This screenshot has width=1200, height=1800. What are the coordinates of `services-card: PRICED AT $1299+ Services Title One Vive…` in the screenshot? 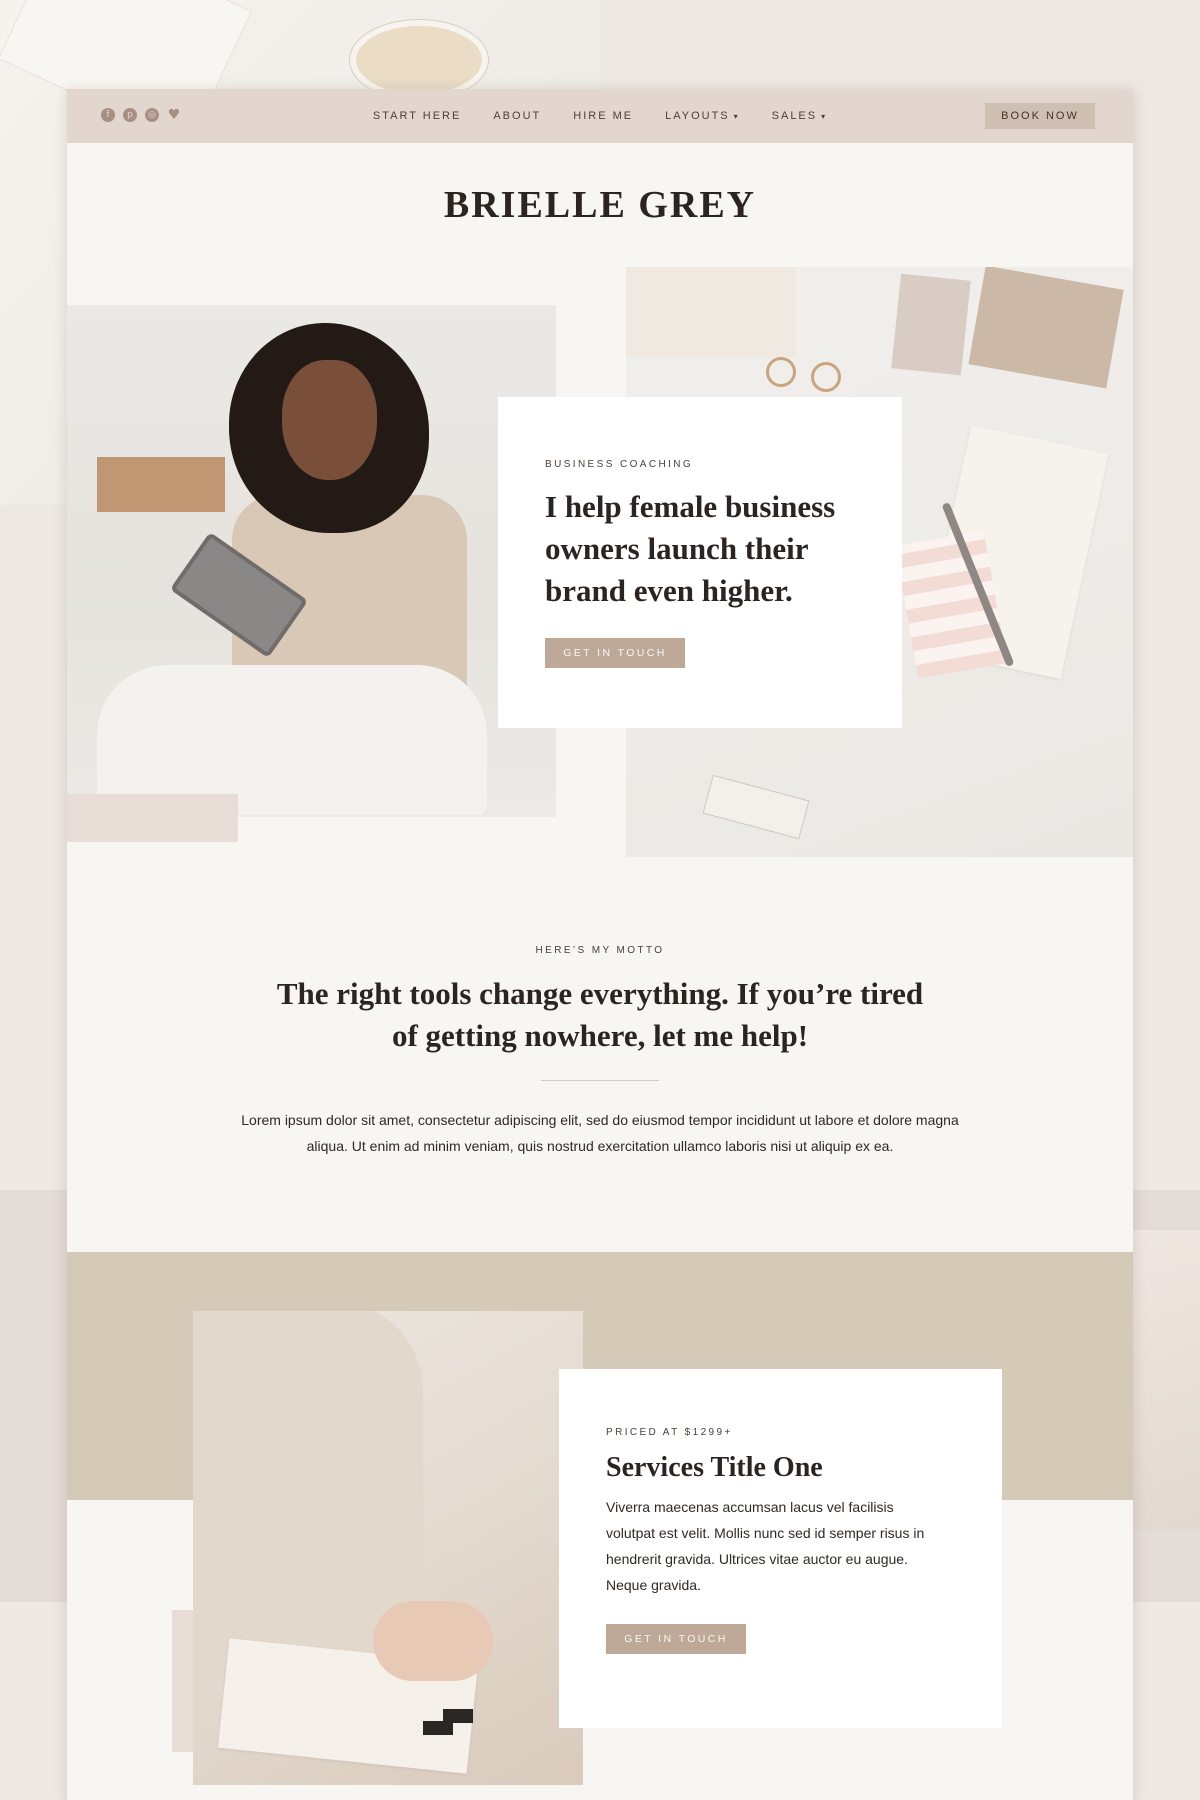 It's located at (780, 1548).